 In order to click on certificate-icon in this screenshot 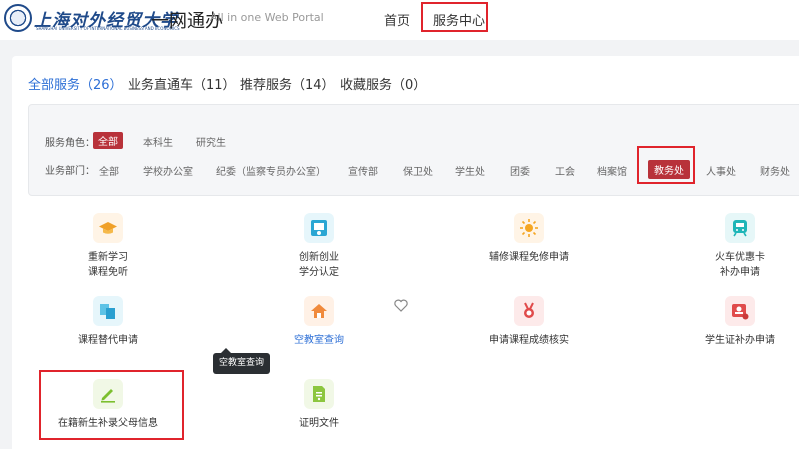, I will do `click(319, 228)`.